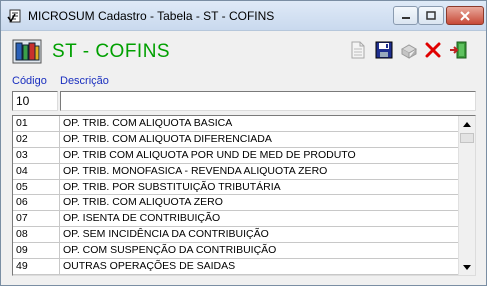 The height and width of the screenshot is (286, 487). I want to click on scroll-down-arrow-icon, so click(467, 267).